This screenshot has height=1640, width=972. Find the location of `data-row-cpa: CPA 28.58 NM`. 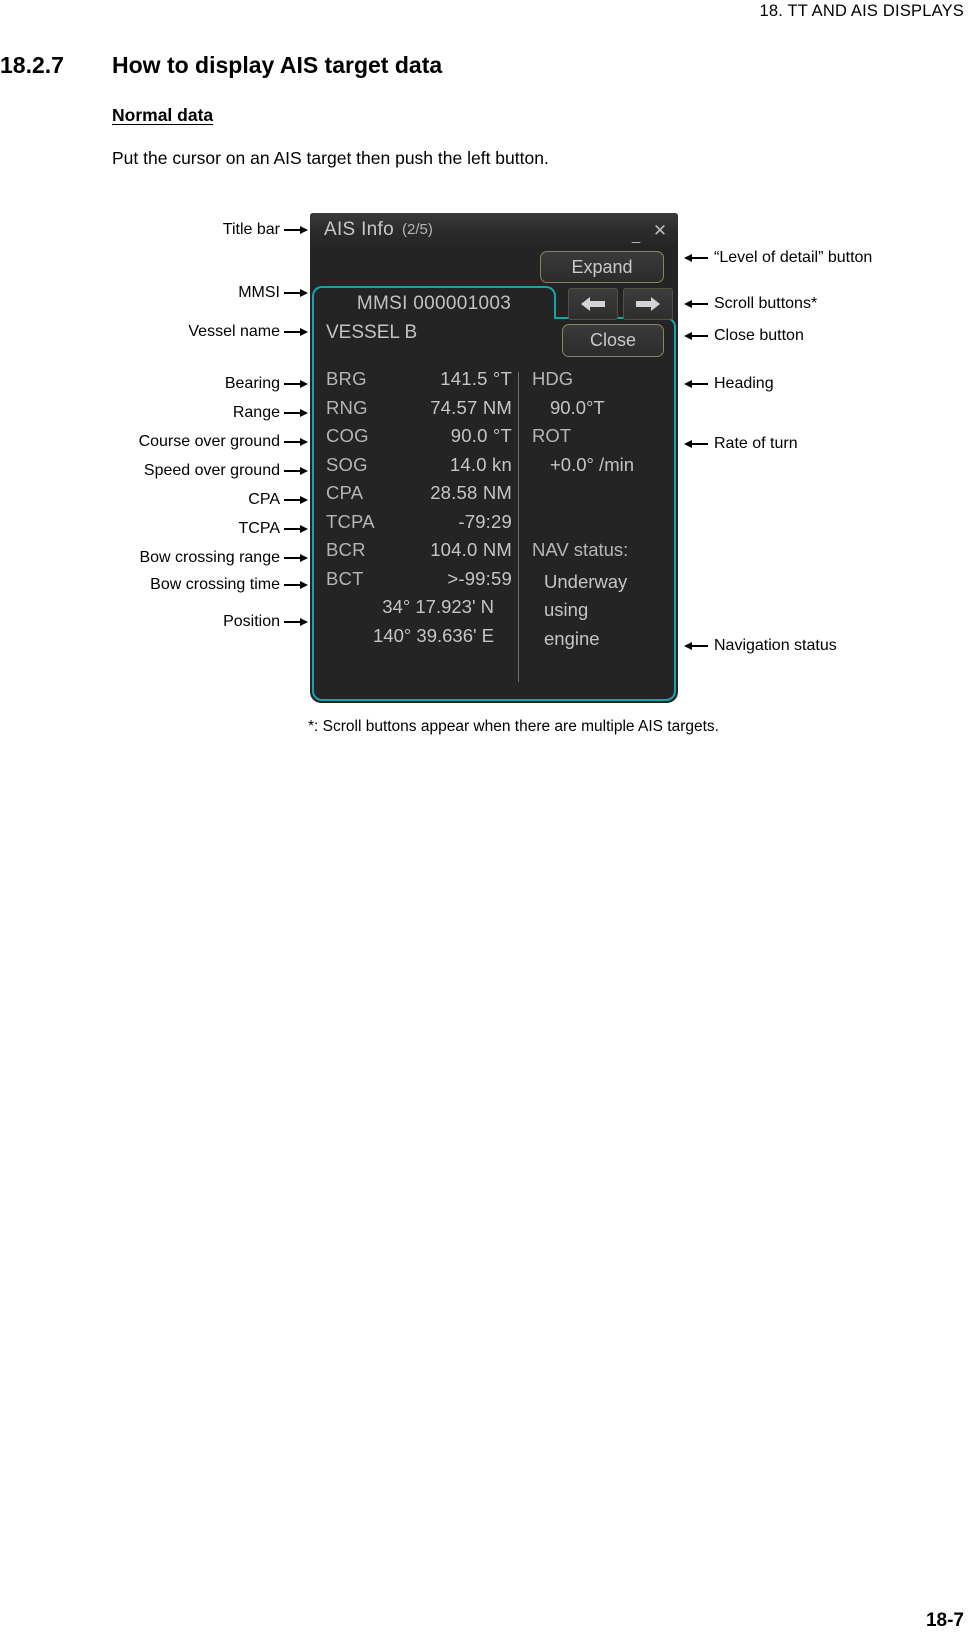

data-row-cpa: CPA 28.58 NM is located at coordinates (419, 496).